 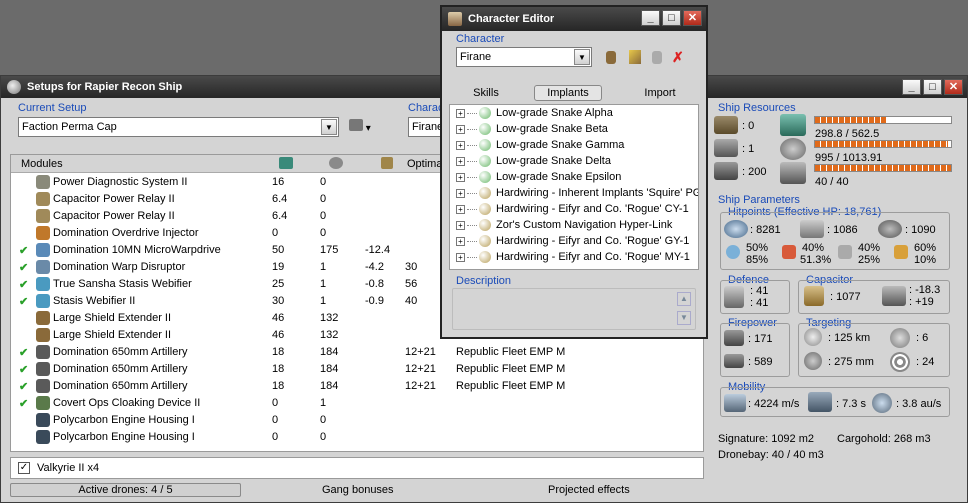 I want to click on defence-b: : 41, so click(x=759, y=303).